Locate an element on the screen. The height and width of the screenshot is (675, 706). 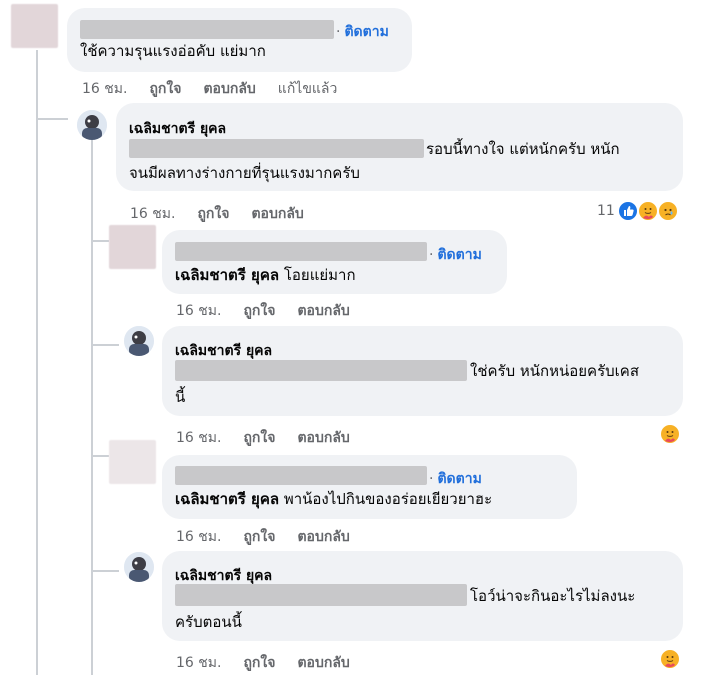
comment-text: ใช้ความรุนแรงอ่อคับ แย่มาก is located at coordinates (173, 51).